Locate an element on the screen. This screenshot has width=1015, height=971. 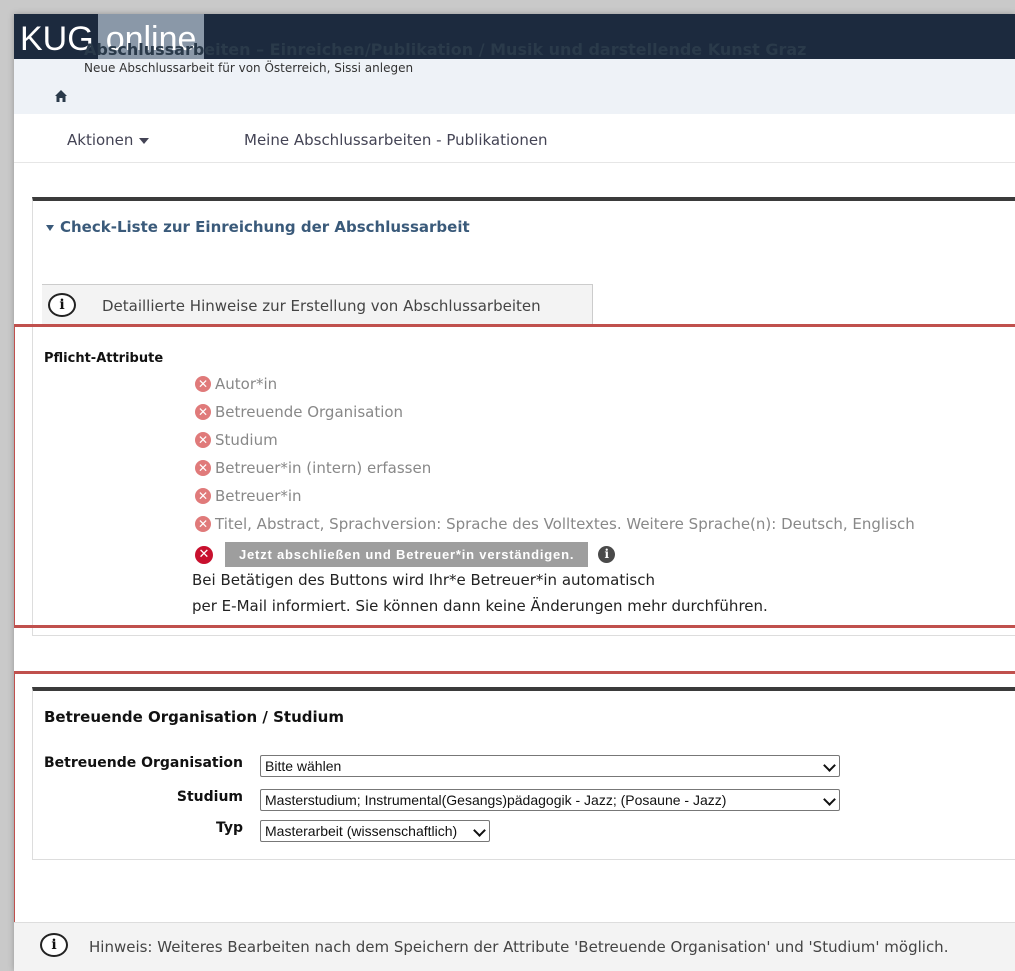
home-icon is located at coordinates (61, 96).